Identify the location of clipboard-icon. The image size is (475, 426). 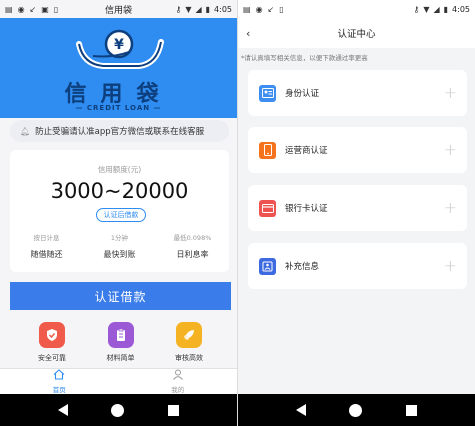
(120, 335).